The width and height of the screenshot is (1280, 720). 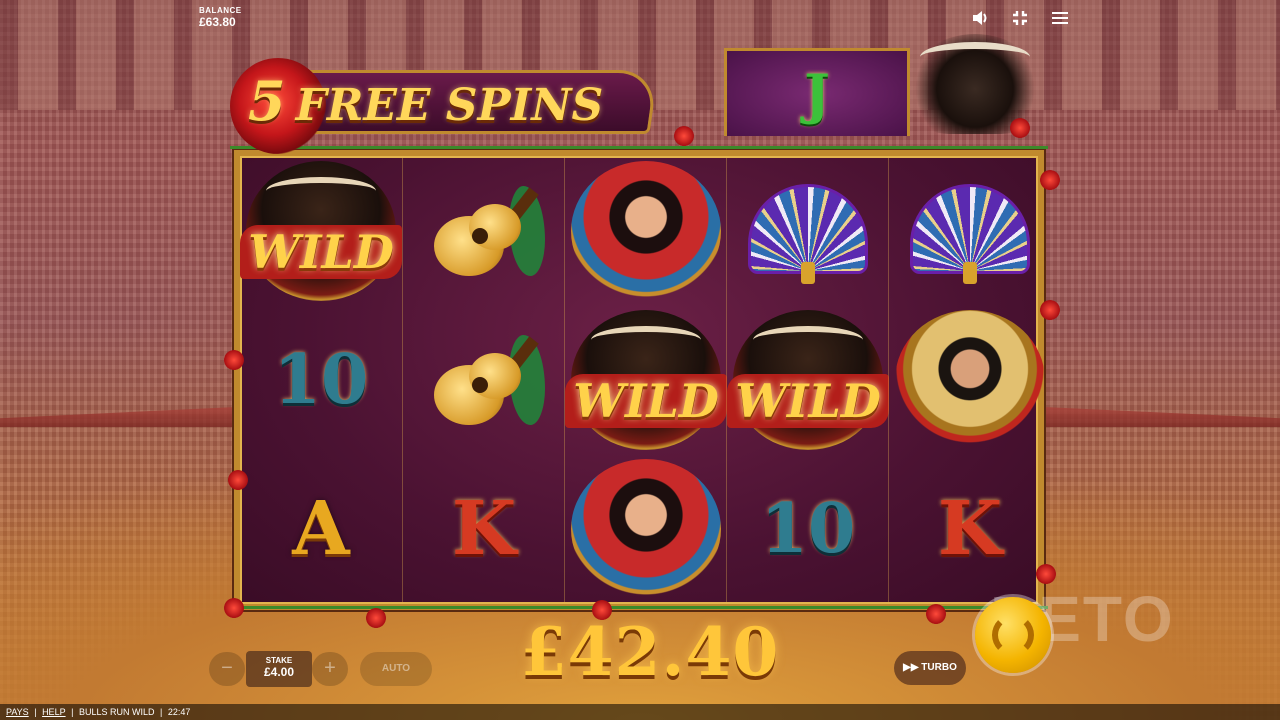 What do you see at coordinates (279, 672) in the screenshot?
I see `stake-value: £4.00` at bounding box center [279, 672].